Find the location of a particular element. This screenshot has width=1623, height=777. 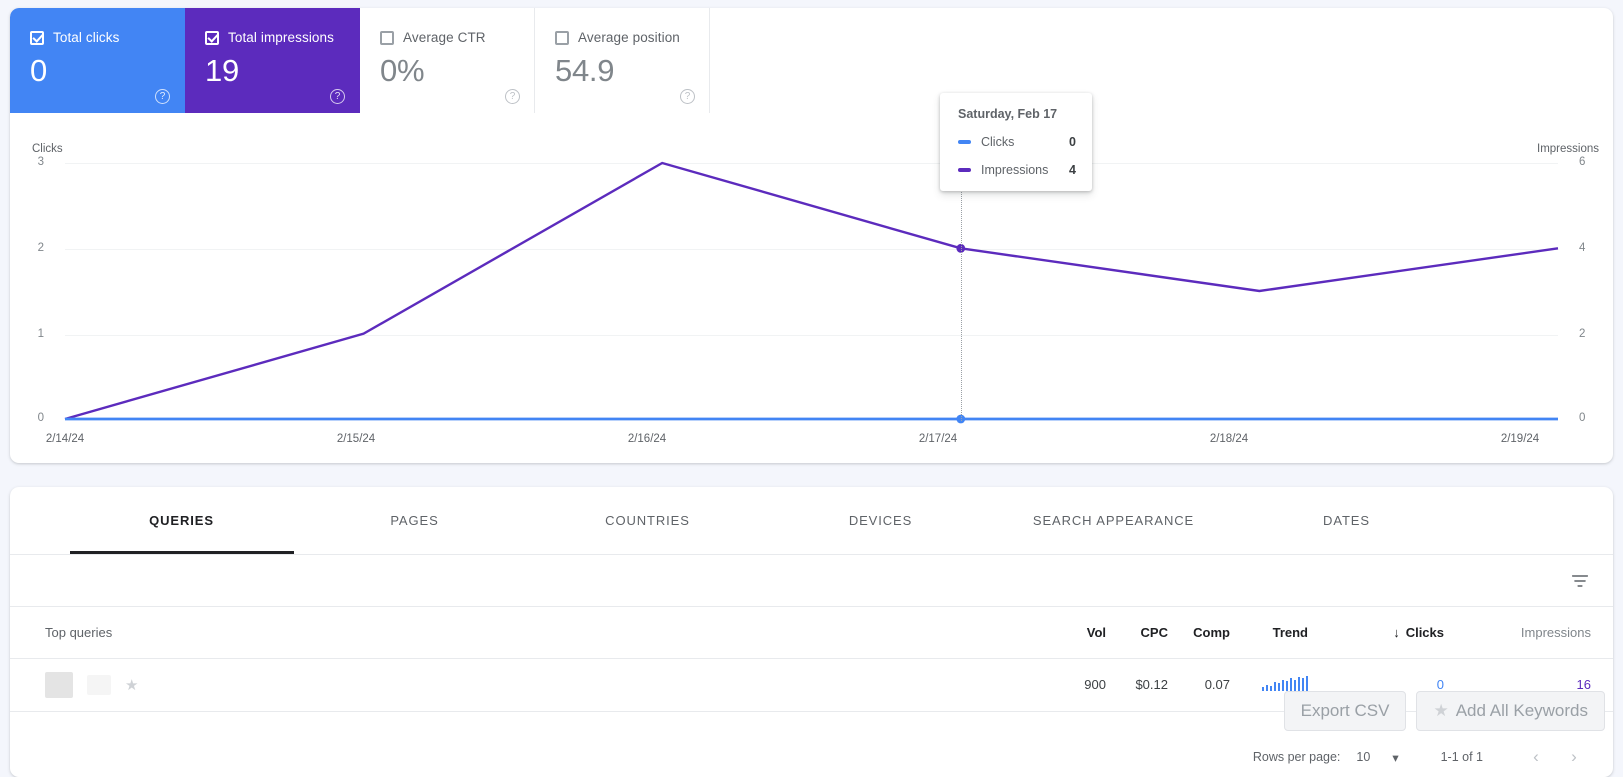

metric-header: Total clicks is located at coordinates (107, 37).